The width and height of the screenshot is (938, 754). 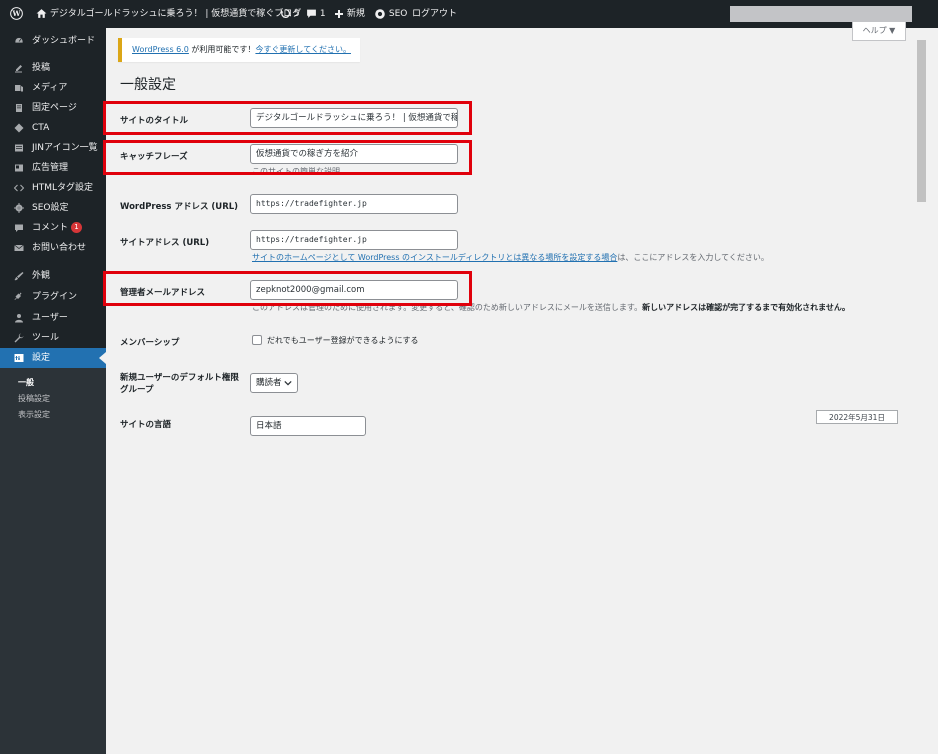 I want to click on sidebar-item-label: 投稿, so click(x=41, y=68).